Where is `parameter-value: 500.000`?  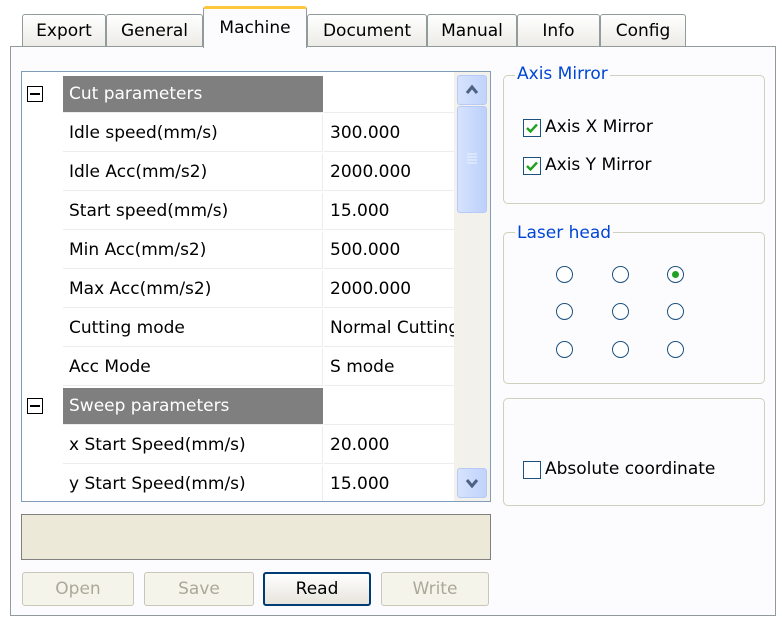 parameter-value: 500.000 is located at coordinates (389, 250).